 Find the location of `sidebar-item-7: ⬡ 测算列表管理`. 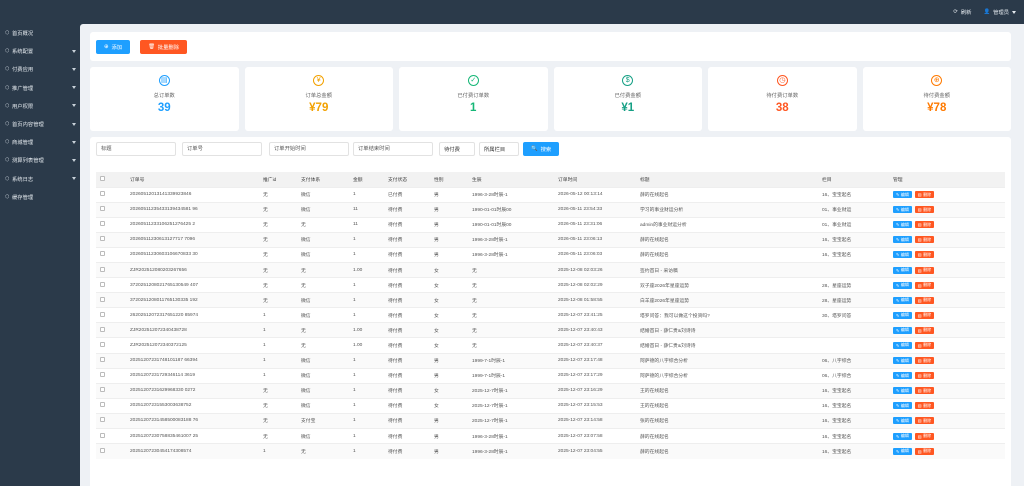

sidebar-item-7: ⬡ 测算列表管理 is located at coordinates (40, 160).